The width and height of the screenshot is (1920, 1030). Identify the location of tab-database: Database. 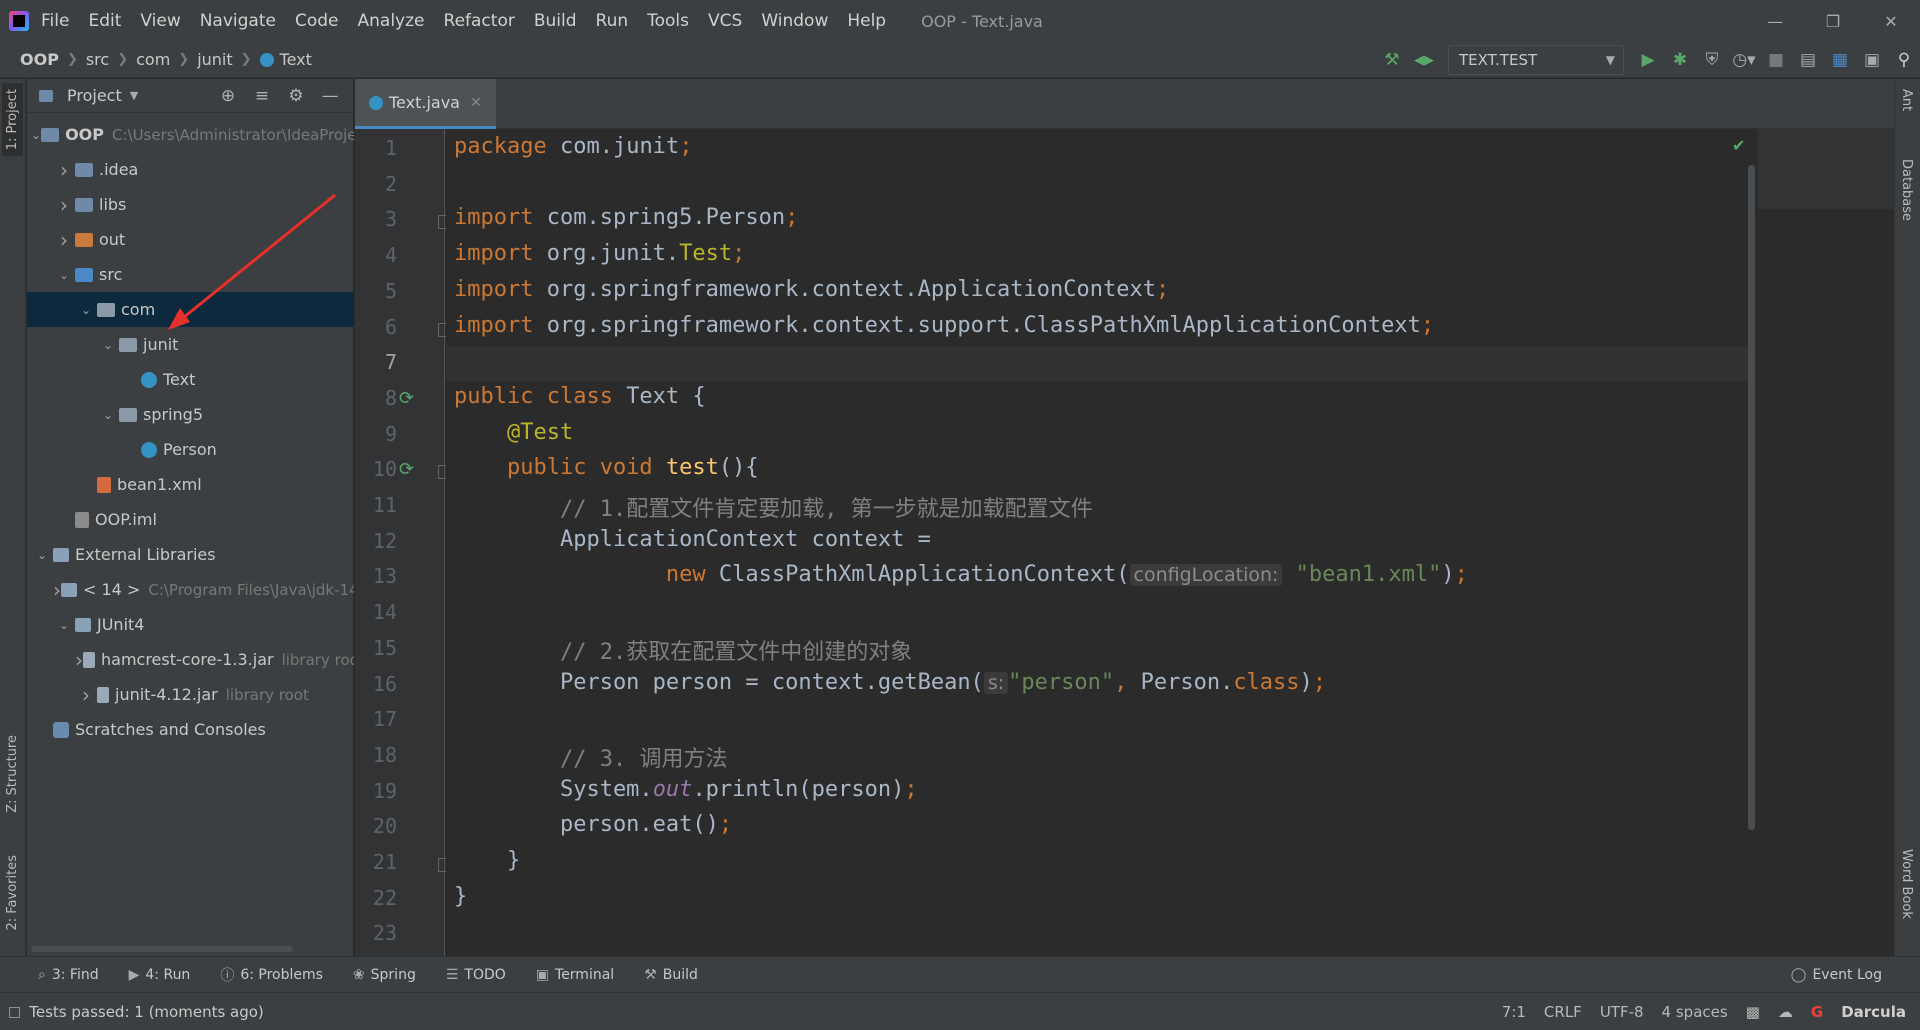
(1906, 190).